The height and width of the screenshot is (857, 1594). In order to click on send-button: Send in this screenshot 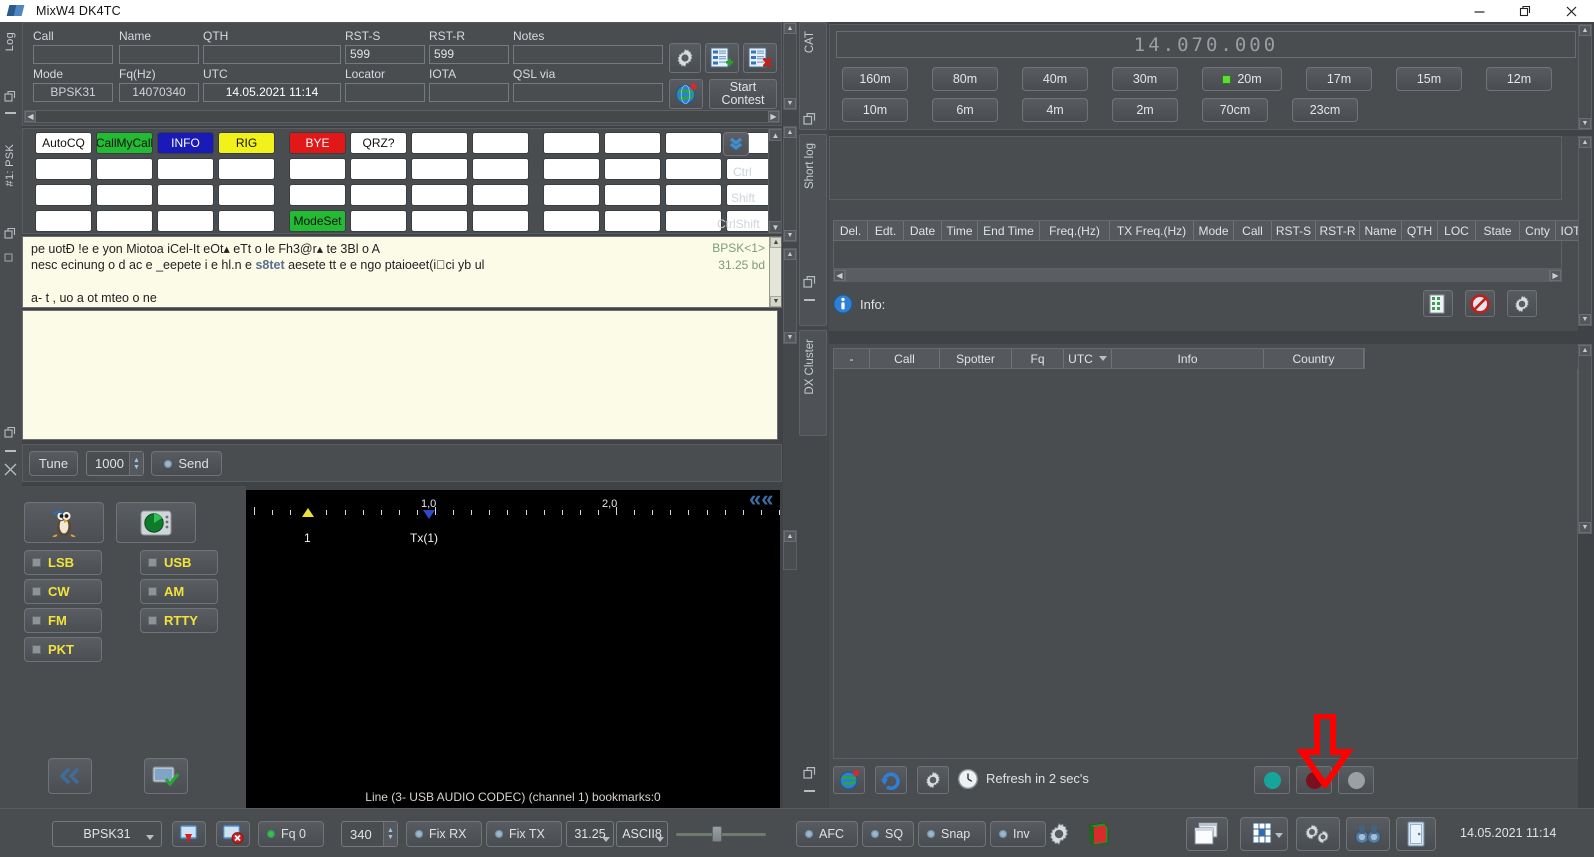, I will do `click(186, 463)`.